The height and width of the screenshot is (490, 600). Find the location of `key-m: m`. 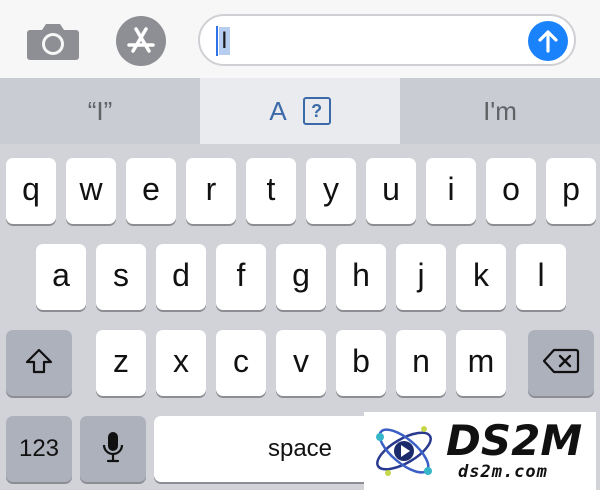

key-m: m is located at coordinates (481, 363).